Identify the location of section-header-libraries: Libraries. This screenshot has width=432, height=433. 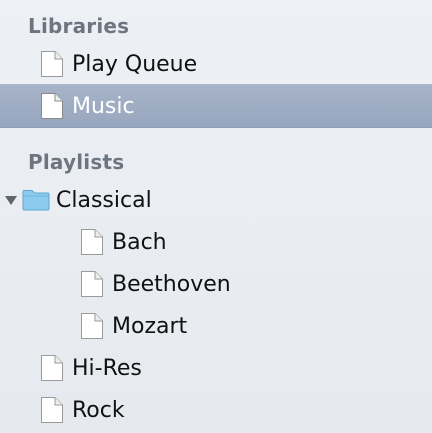
(79, 26).